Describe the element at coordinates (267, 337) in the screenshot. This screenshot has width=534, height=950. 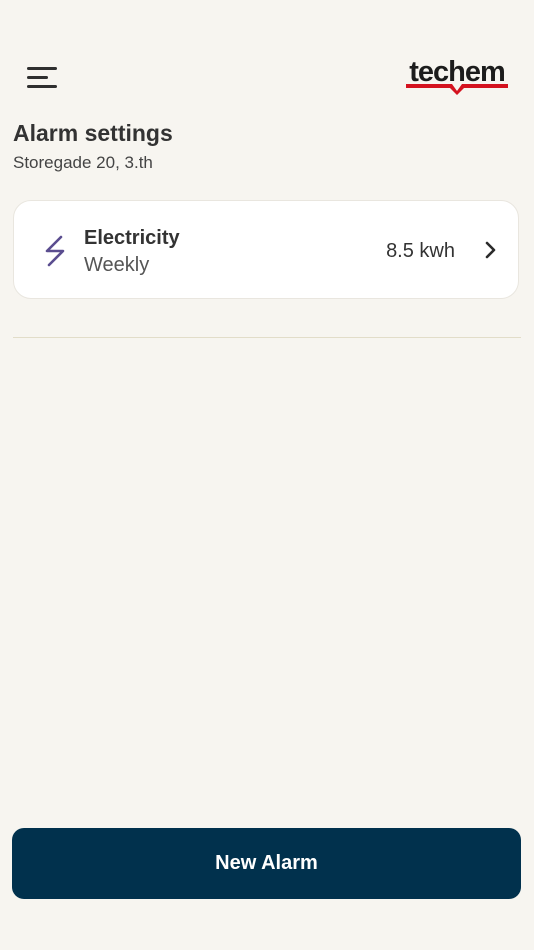
I see `divider` at that location.